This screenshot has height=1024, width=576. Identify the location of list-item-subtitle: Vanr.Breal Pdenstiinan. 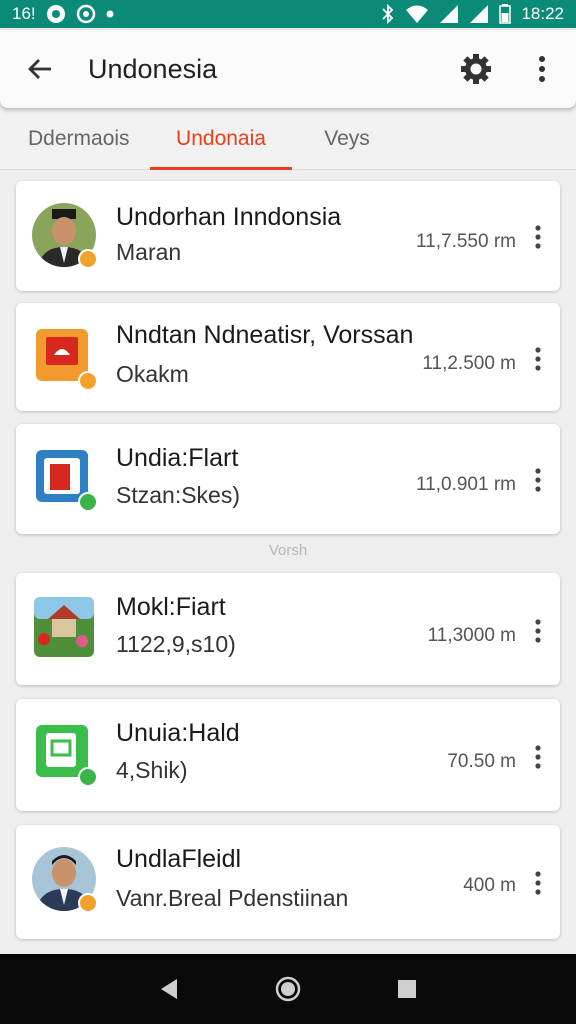
(232, 898).